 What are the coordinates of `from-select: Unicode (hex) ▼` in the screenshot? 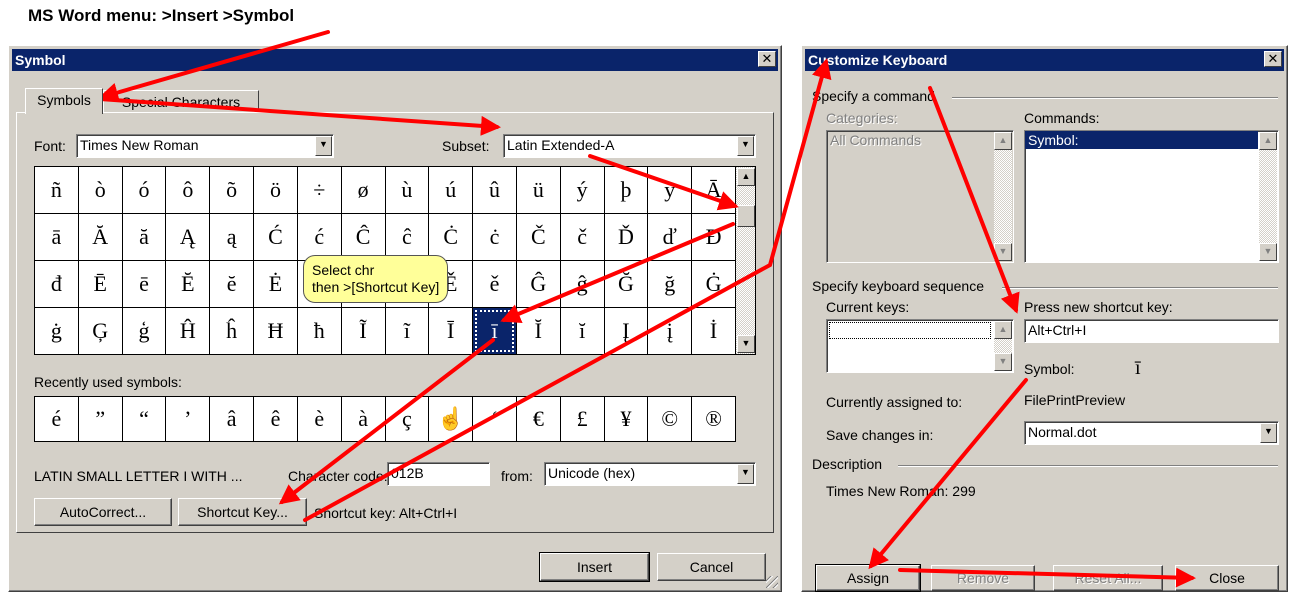 It's located at (650, 474).